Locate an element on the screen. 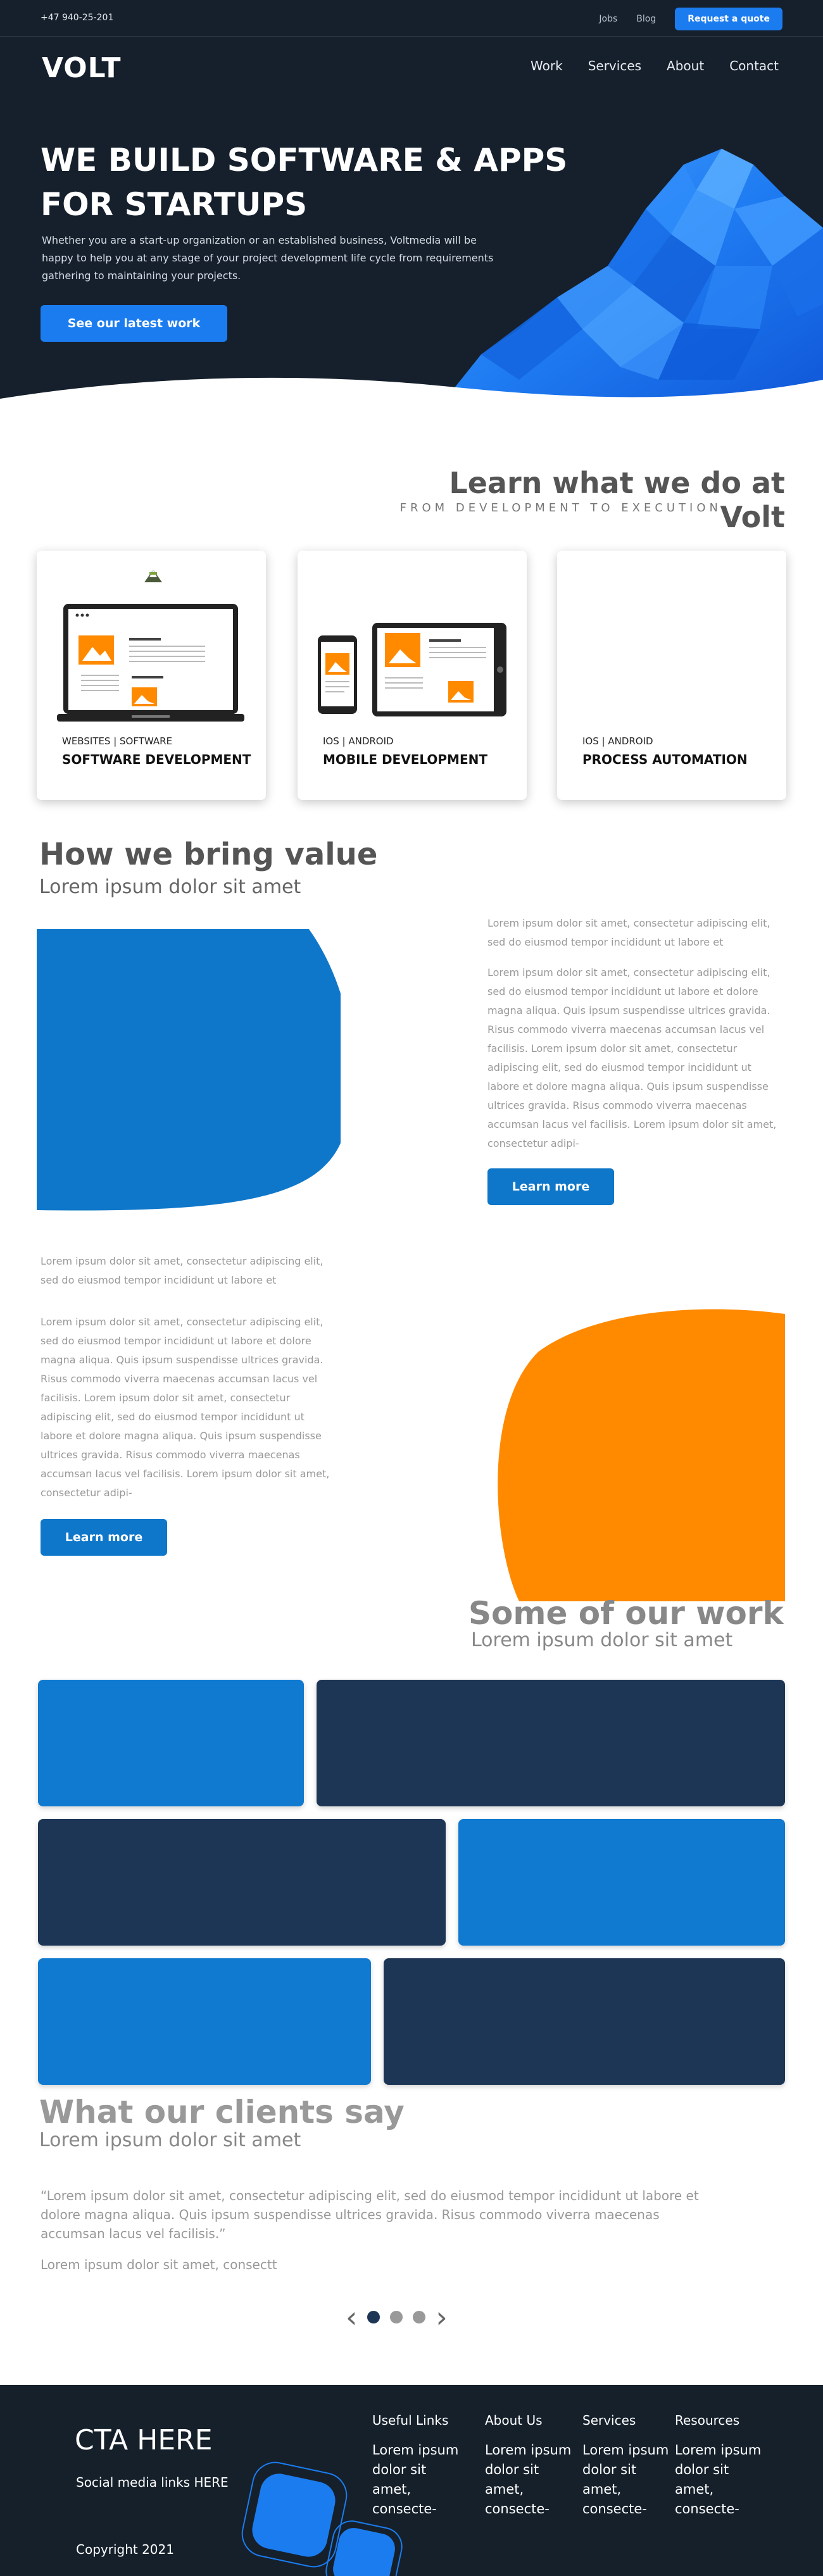  orange-blob-shape is located at coordinates (641, 1455).